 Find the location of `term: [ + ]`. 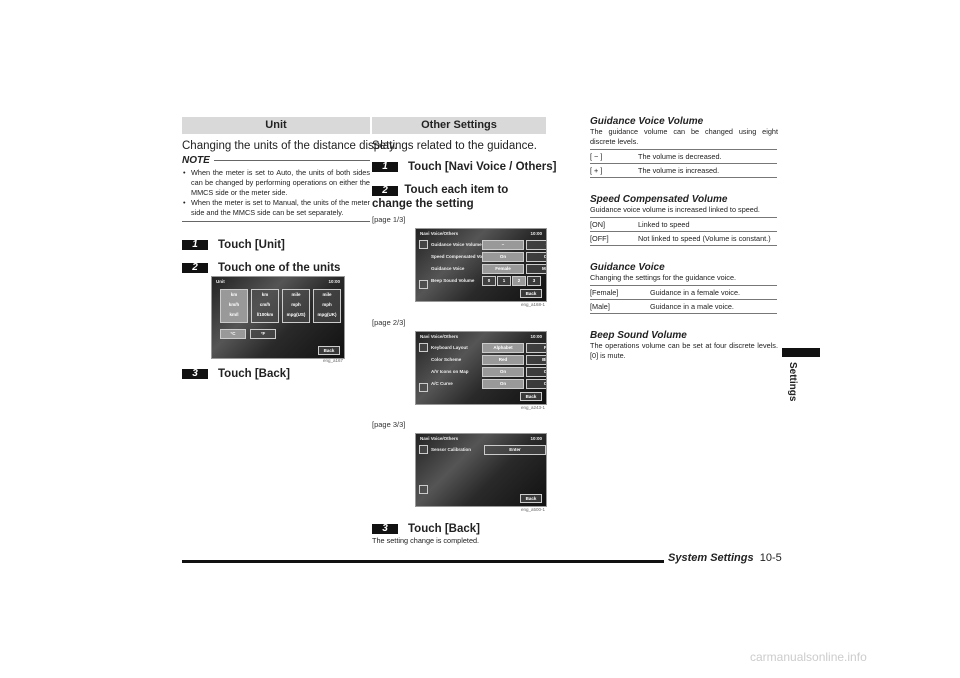

term: [ + ] is located at coordinates (614, 170).